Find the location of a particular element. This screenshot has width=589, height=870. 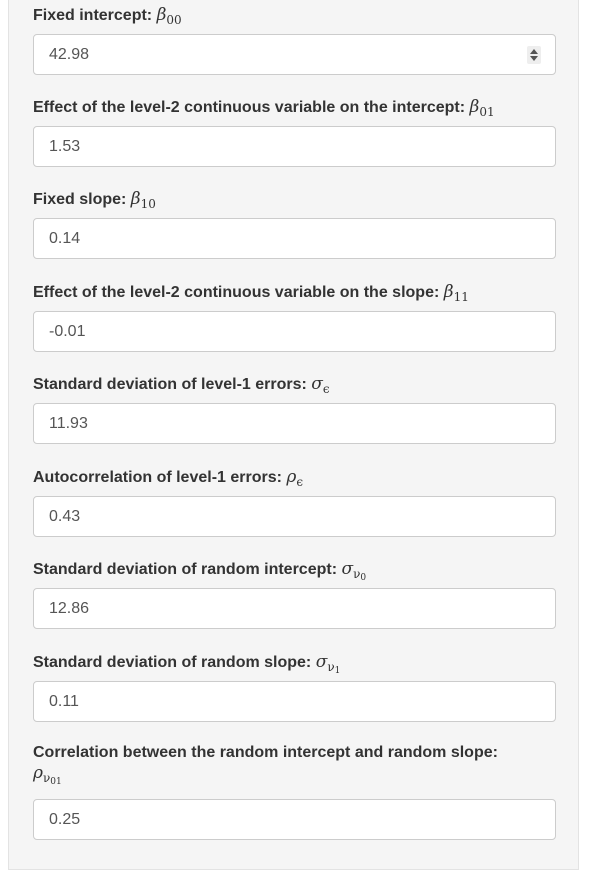

sub-subscript: 01 is located at coordinates (56, 782).